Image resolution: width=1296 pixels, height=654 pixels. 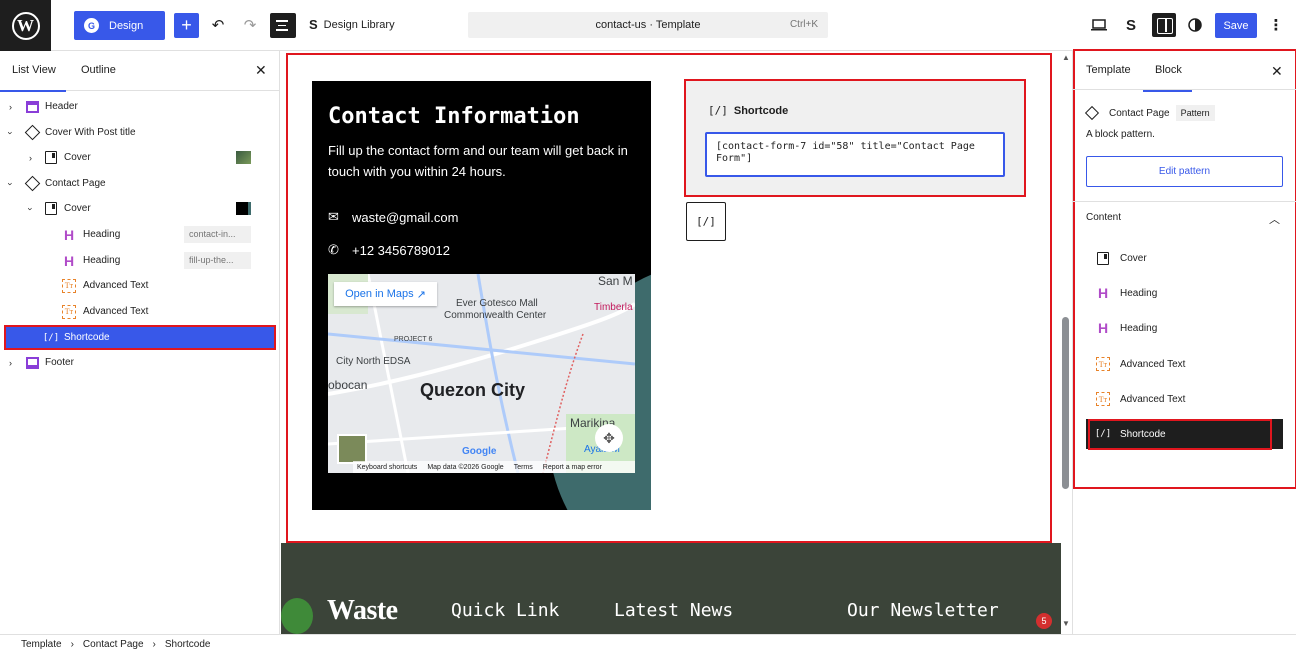 I want to click on tab-outline: Outline, so click(x=98, y=70).